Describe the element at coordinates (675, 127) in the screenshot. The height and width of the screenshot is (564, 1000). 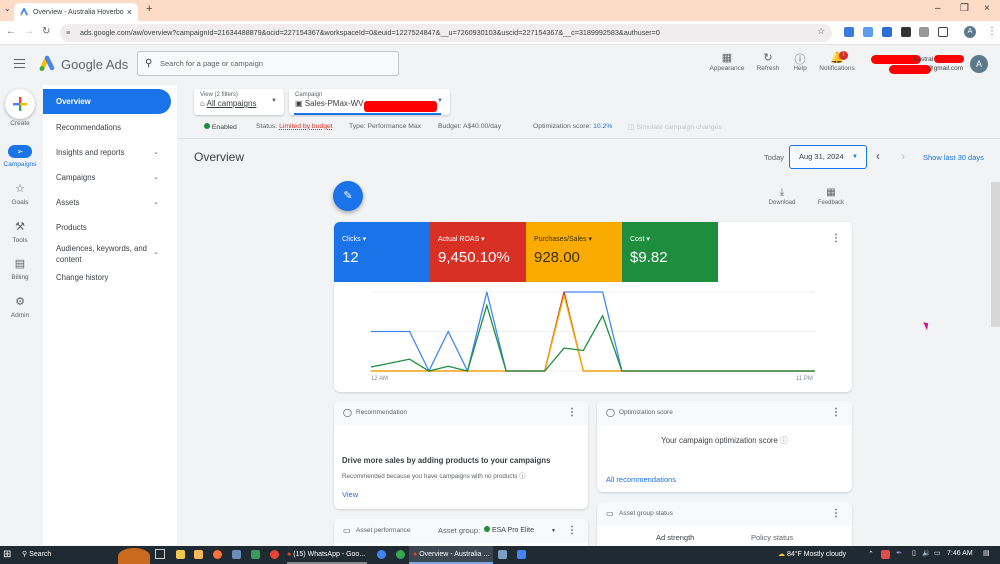
I see `simulate-button: ◫ Simulate campaign changes` at that location.